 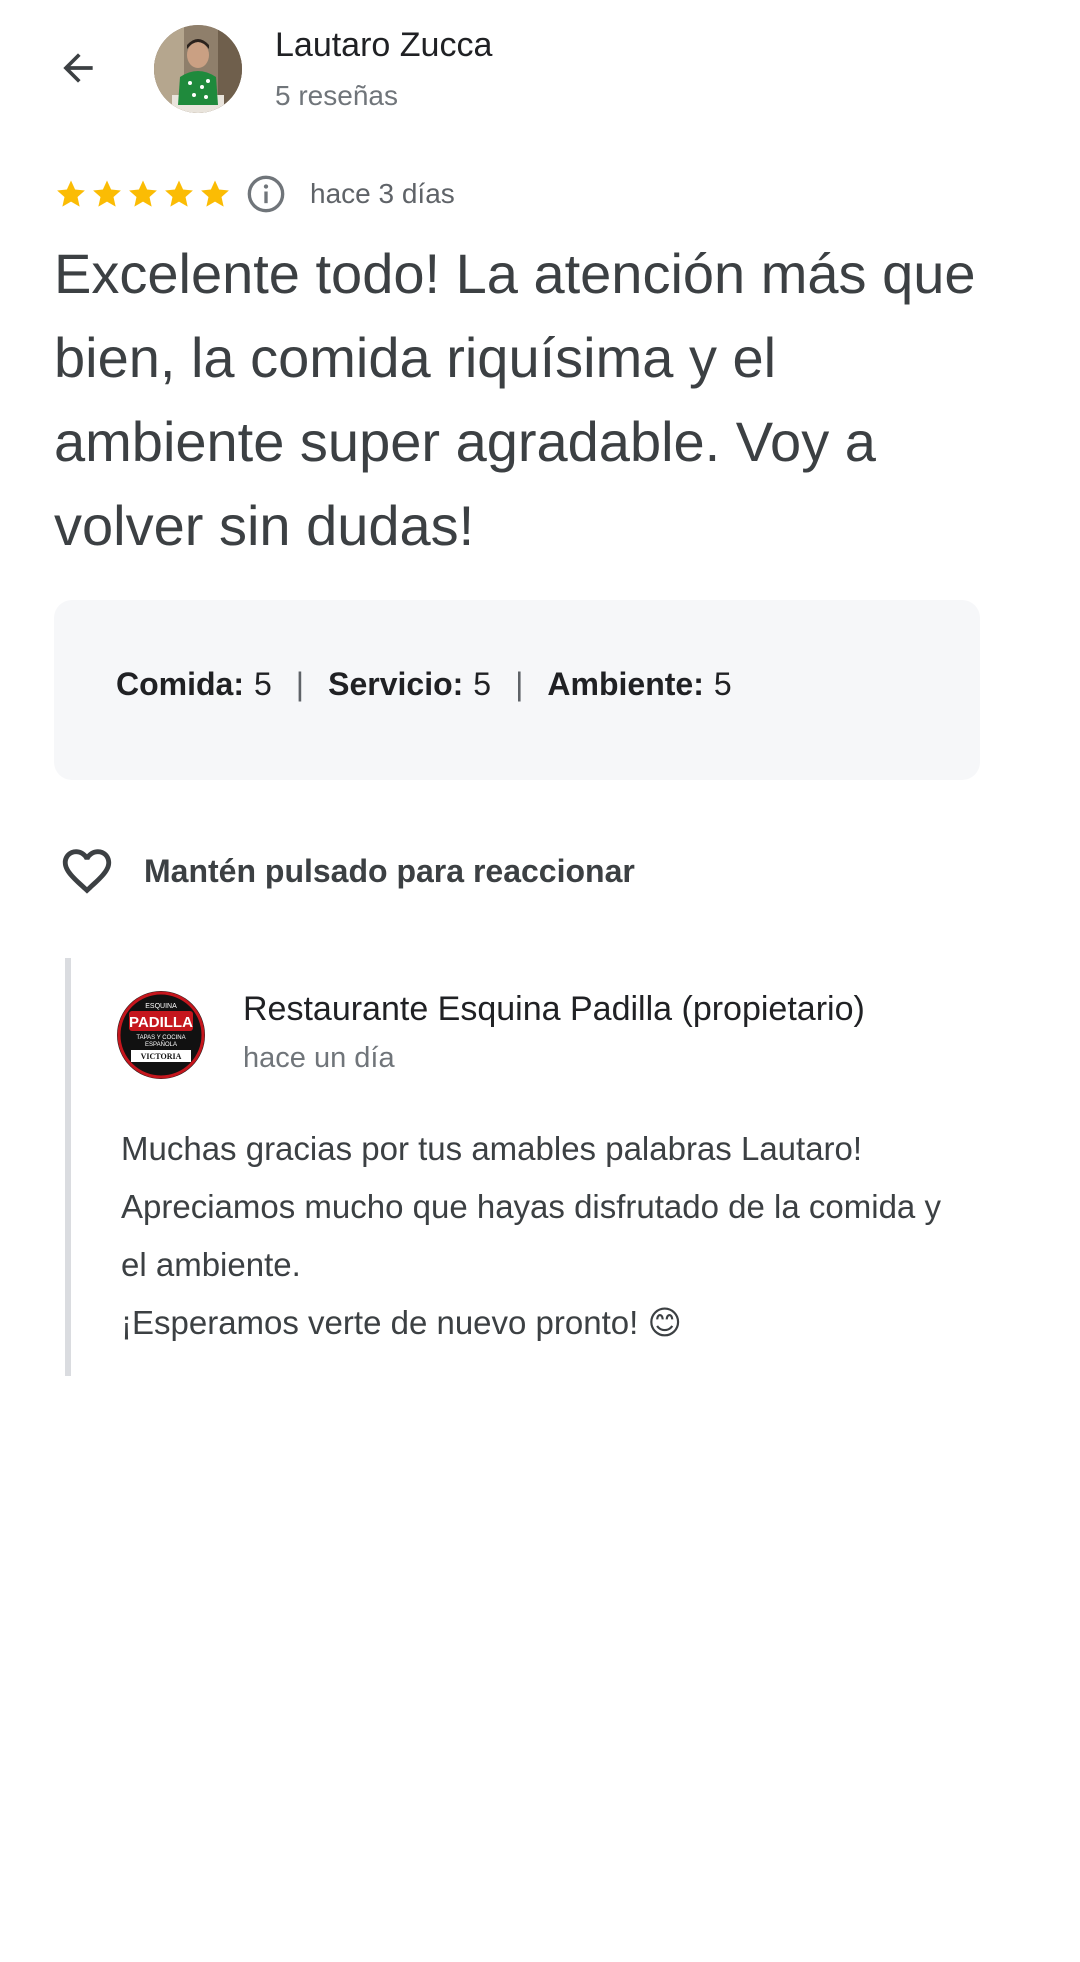 I want to click on review-header: Lautaro Zucca 5 reseñas, so click(x=540, y=70).